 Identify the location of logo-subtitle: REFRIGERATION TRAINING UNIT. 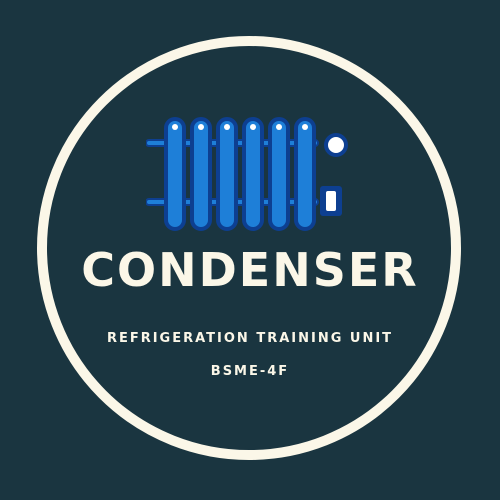
(250, 338).